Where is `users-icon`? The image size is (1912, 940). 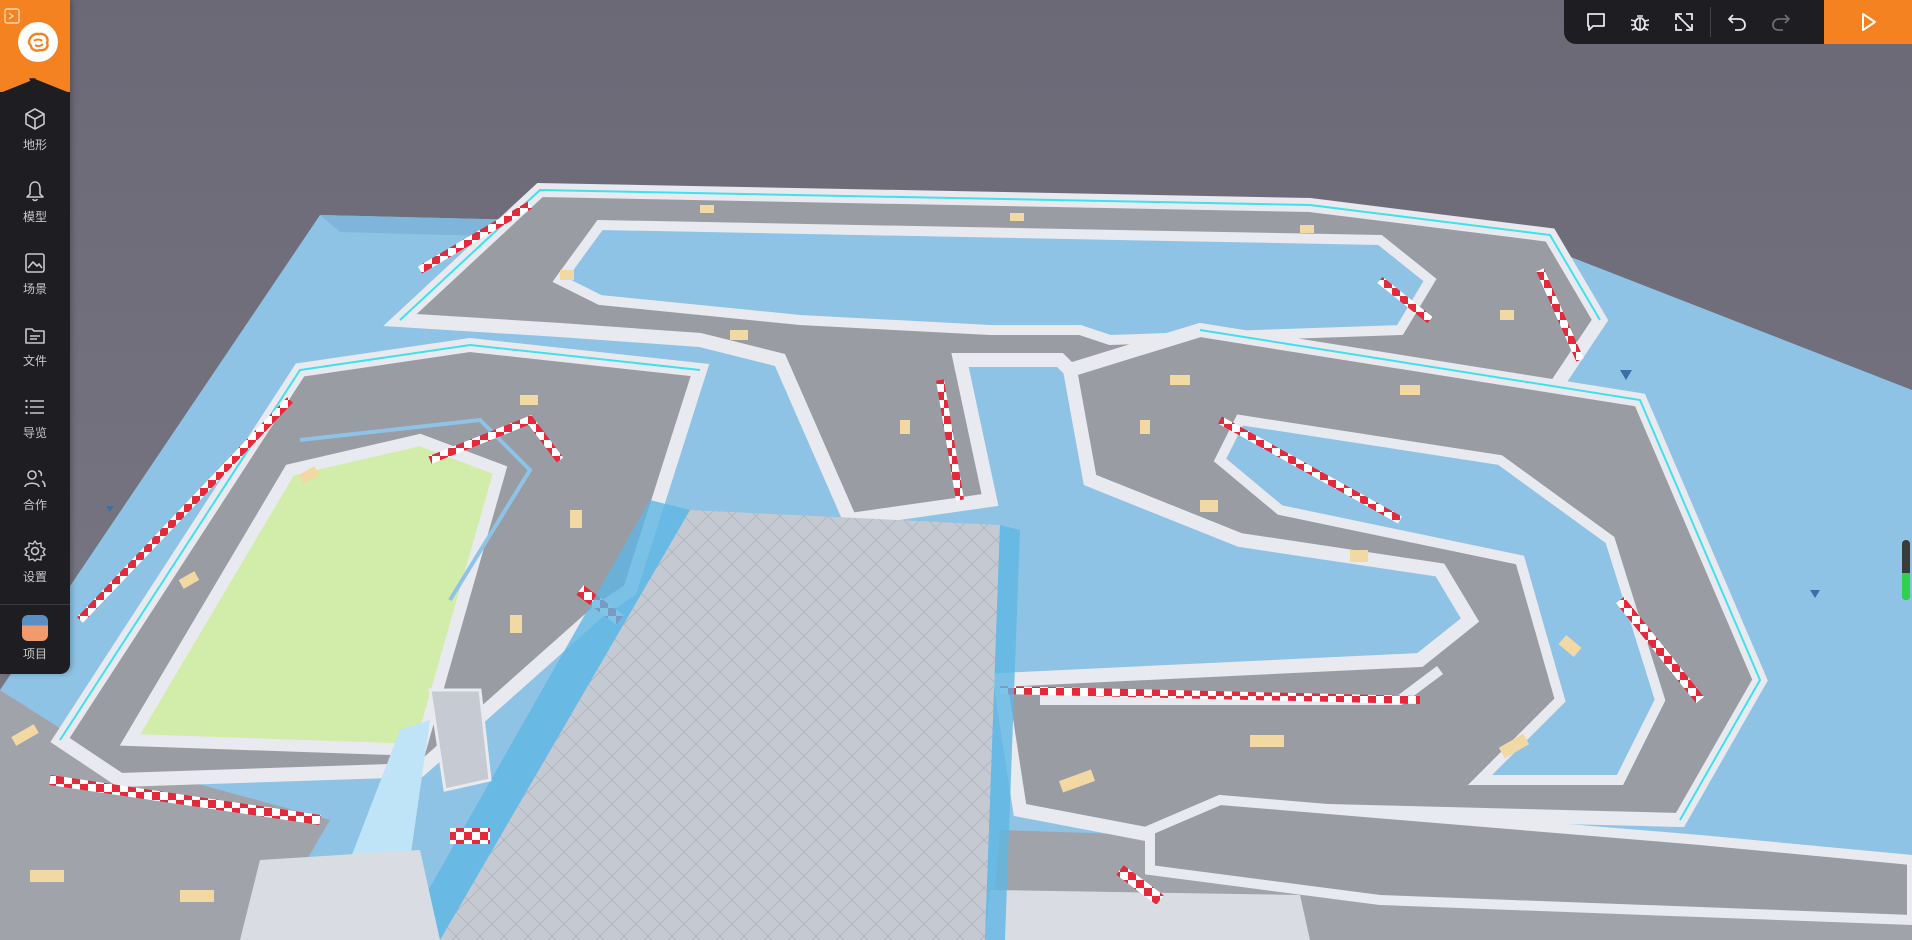 users-icon is located at coordinates (35, 479).